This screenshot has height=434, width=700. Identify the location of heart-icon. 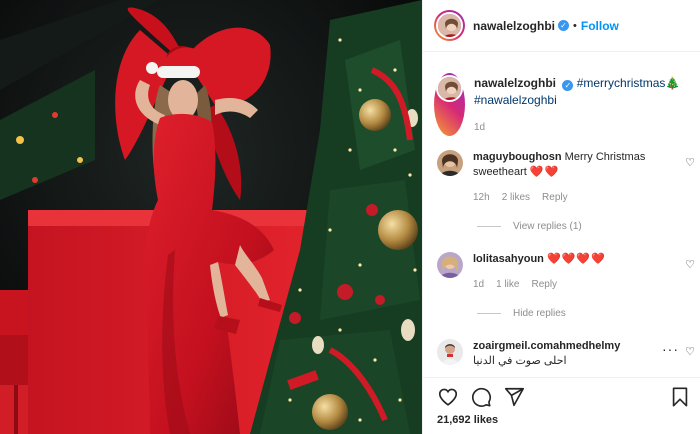
(448, 397).